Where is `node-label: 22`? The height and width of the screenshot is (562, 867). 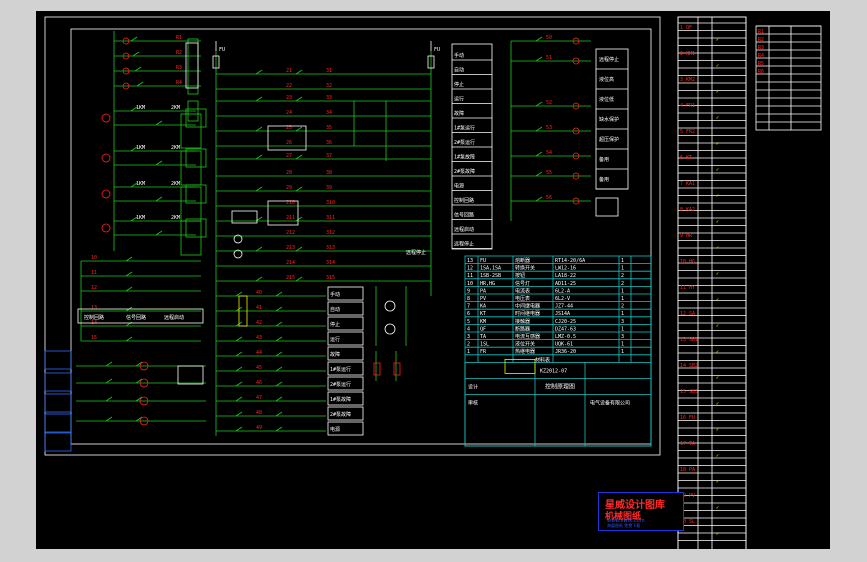
node-label: 22 is located at coordinates (289, 86).